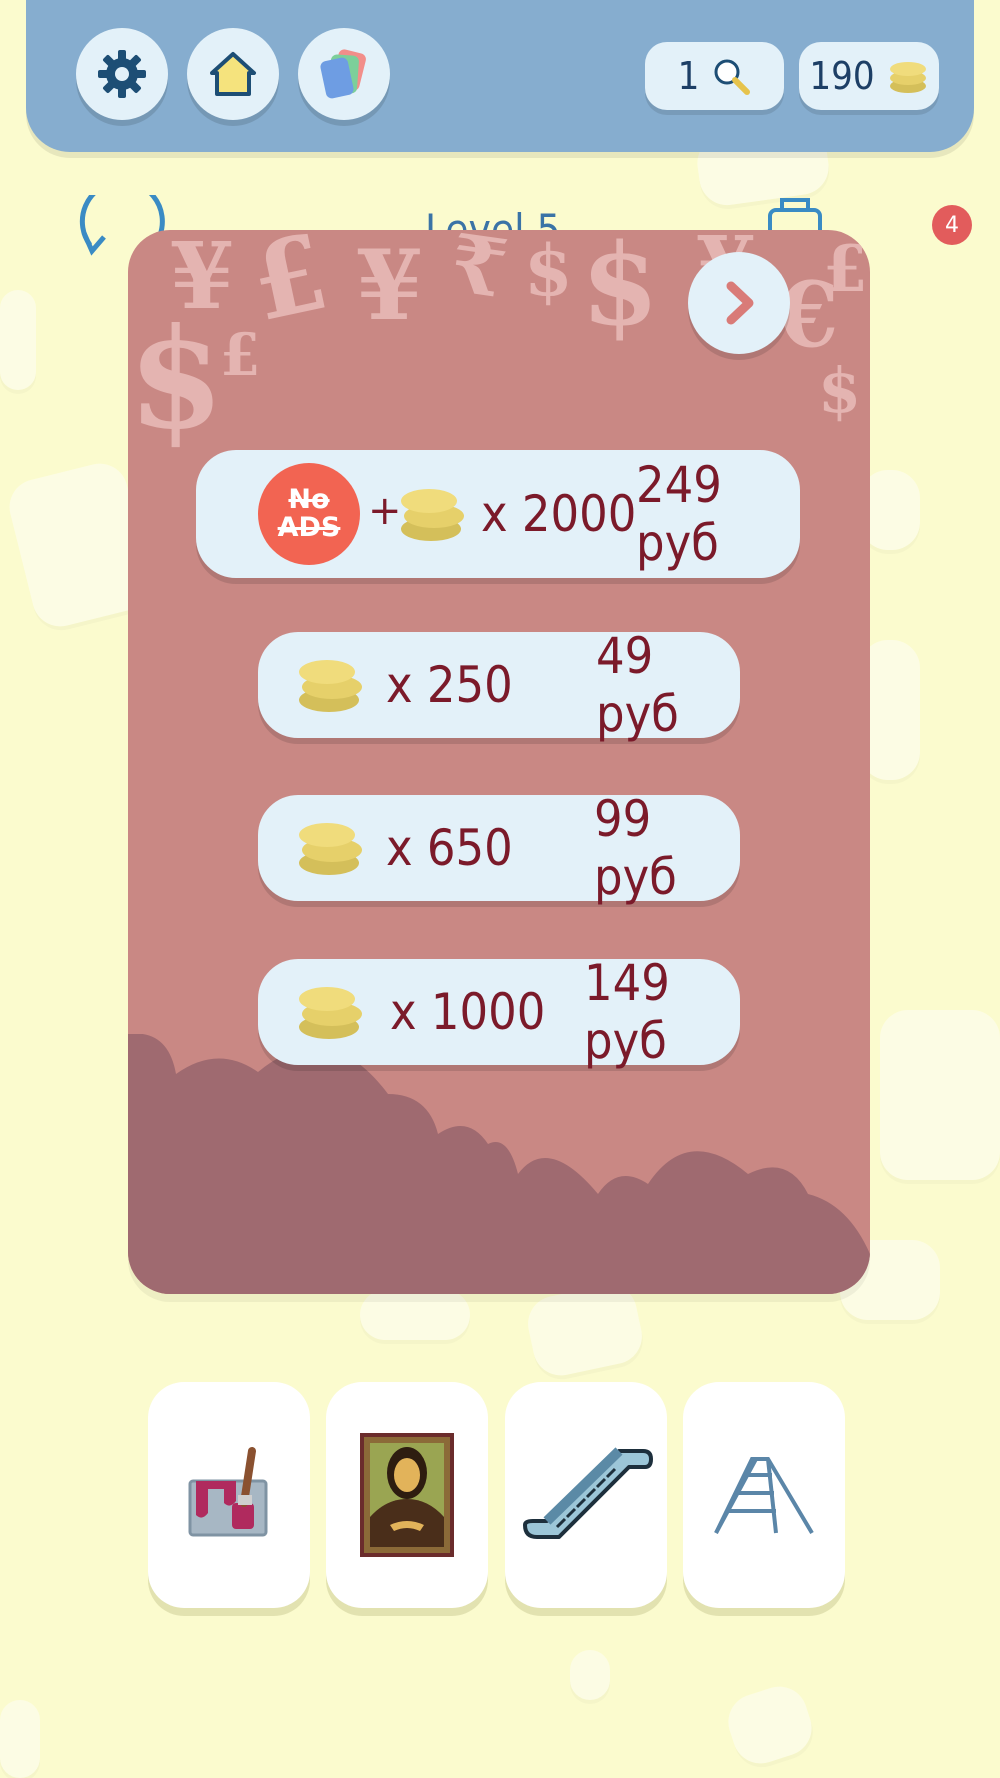 The height and width of the screenshot is (1778, 1000). I want to click on offer-quantity: x 1000, so click(468, 1012).